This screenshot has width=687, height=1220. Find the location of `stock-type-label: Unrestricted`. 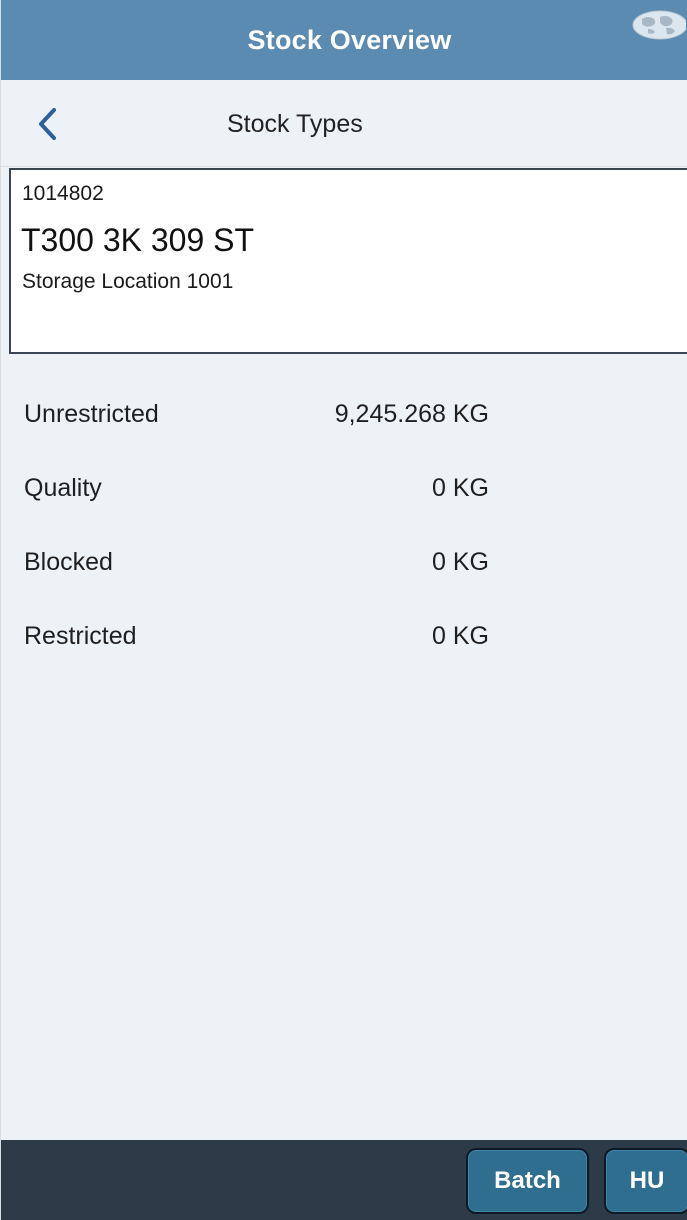

stock-type-label: Unrestricted is located at coordinates (91, 414).